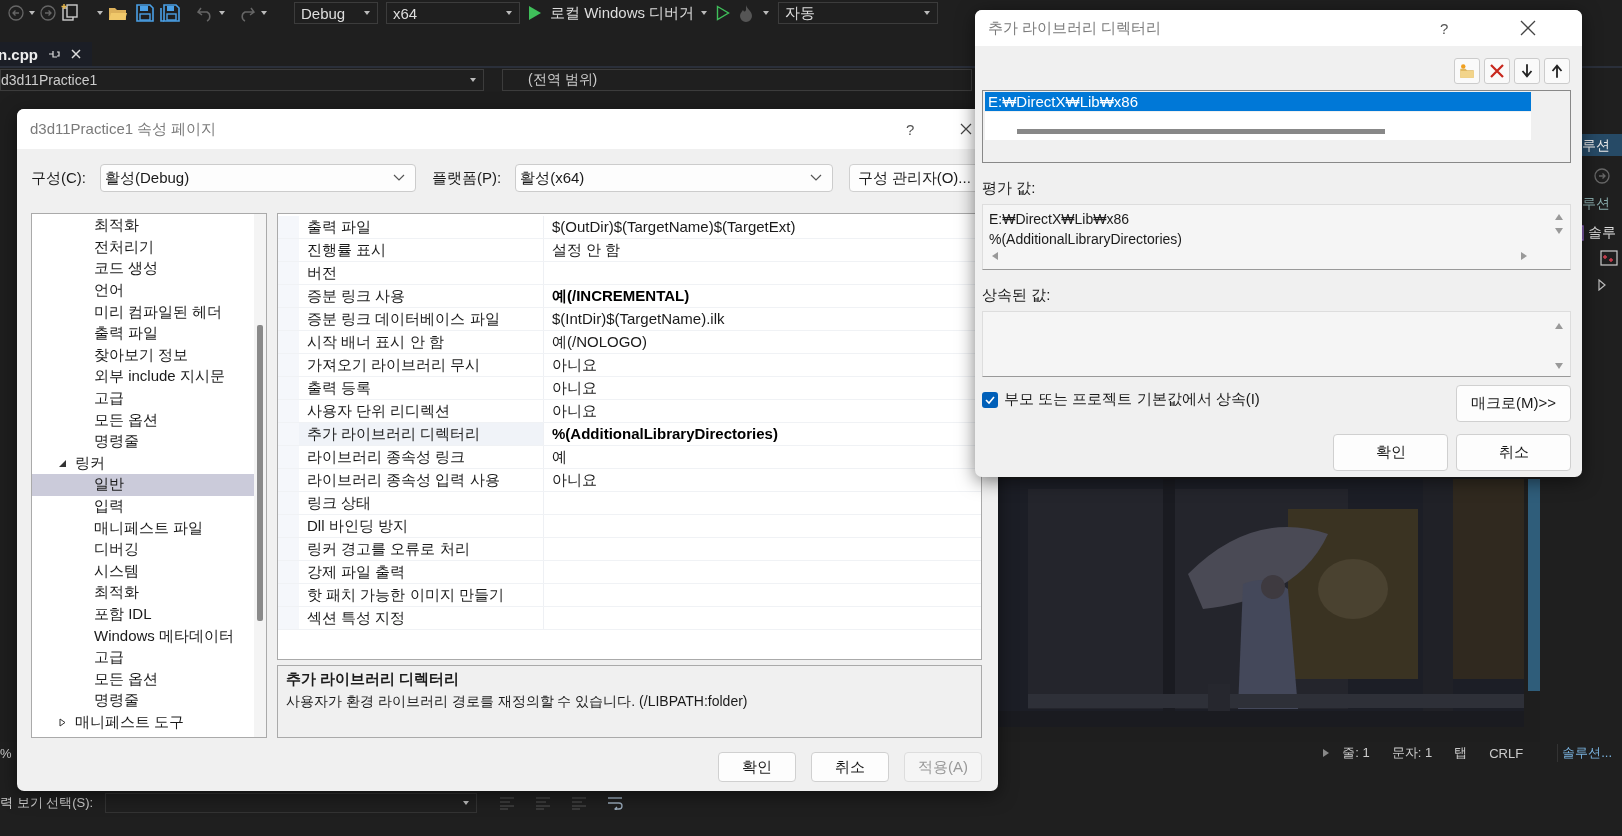  What do you see at coordinates (1060, 219) in the screenshot?
I see `value-line: E:₩DirectX₩Lib₩x86` at bounding box center [1060, 219].